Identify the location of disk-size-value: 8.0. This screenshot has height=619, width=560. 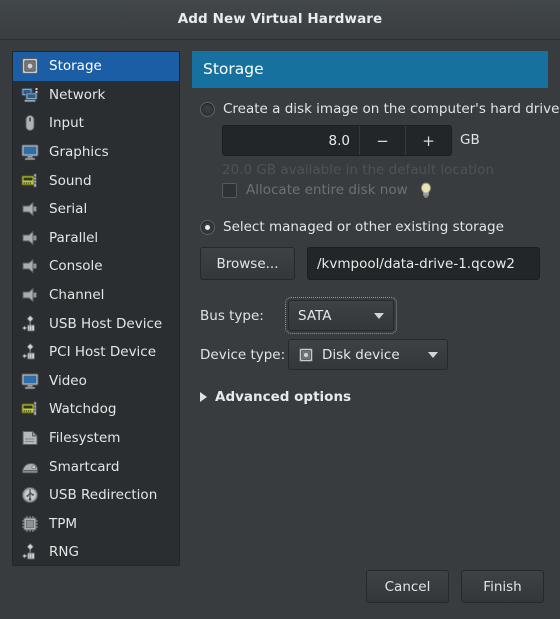
(291, 140).